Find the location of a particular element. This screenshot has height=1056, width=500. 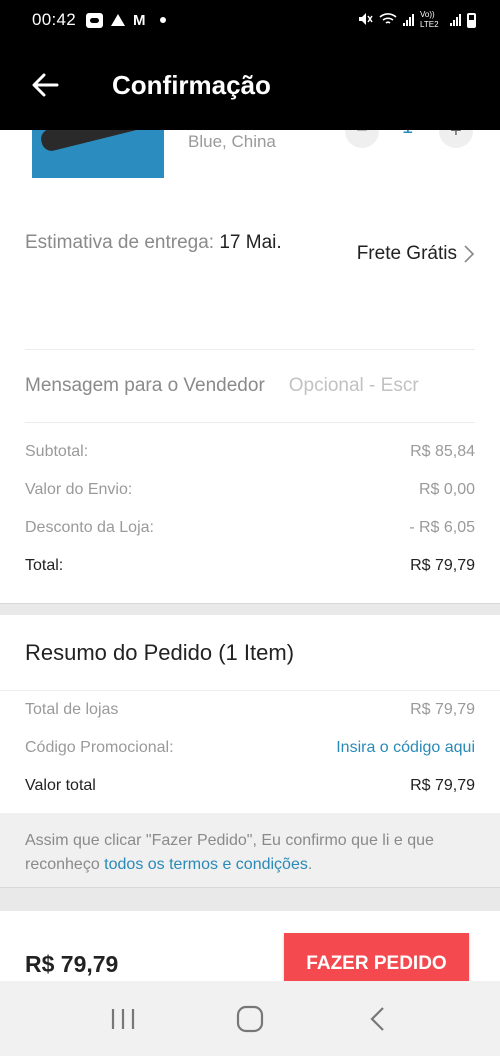

quantity-increase-button: + is located at coordinates (456, 139).